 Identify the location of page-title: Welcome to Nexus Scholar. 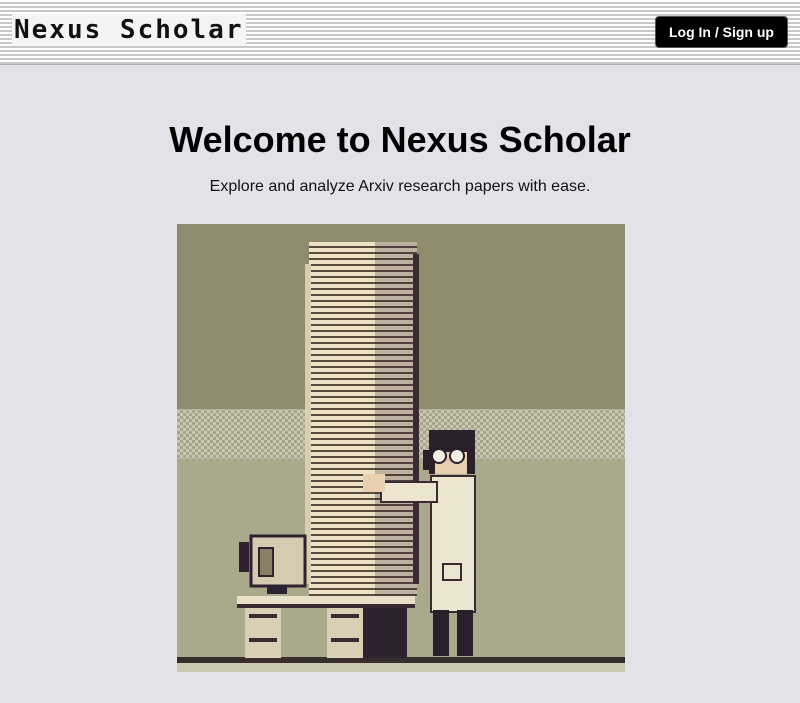
(400, 139).